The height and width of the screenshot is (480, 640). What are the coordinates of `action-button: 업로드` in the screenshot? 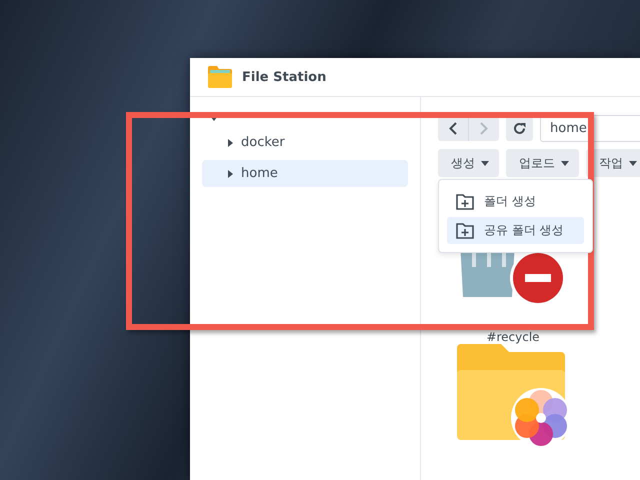 It's located at (542, 163).